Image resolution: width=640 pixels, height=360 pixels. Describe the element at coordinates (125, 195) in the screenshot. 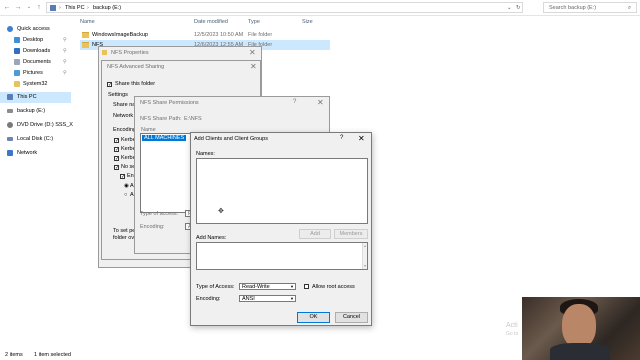

I see `radio-button-icon: ○` at that location.